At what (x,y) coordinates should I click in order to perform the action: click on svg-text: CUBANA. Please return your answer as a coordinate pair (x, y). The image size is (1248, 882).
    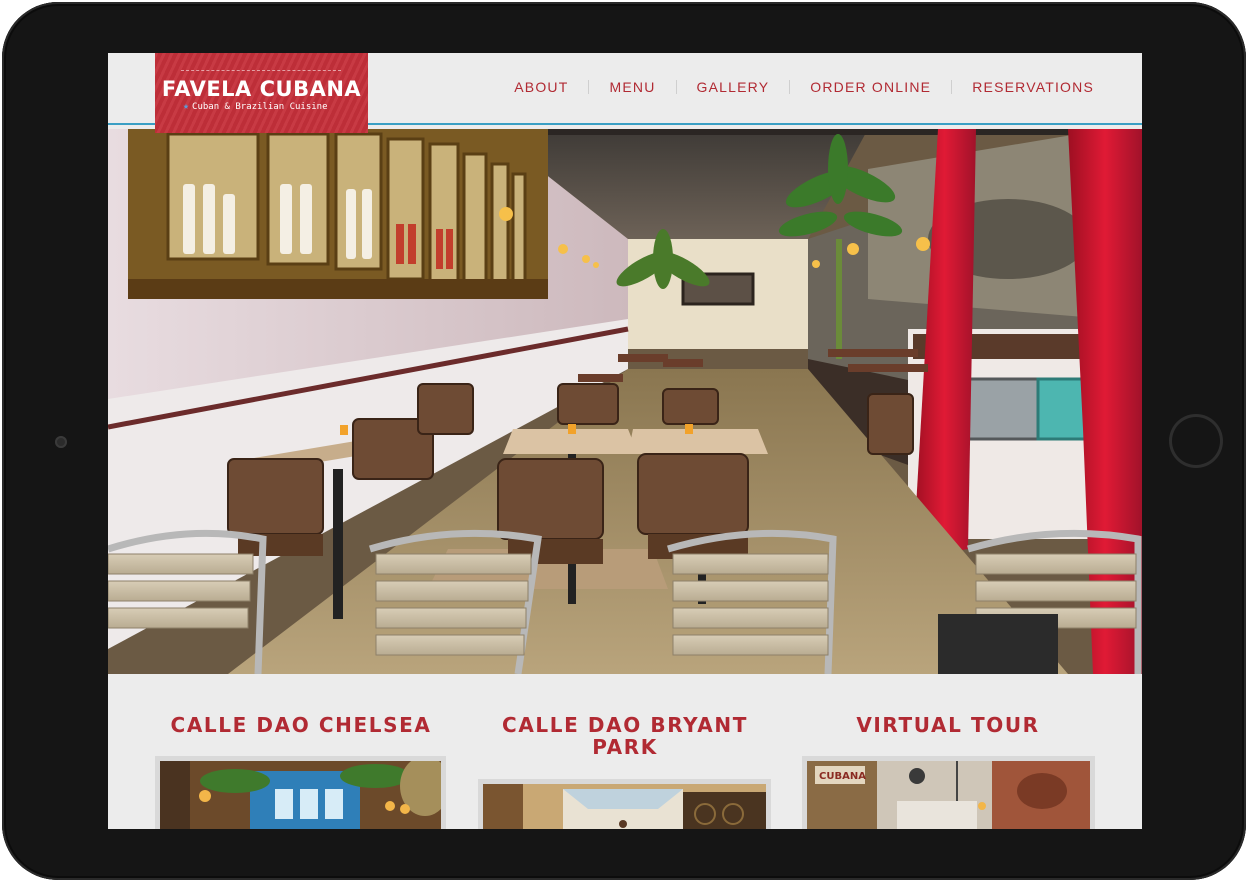
    Looking at the image, I should click on (842, 776).